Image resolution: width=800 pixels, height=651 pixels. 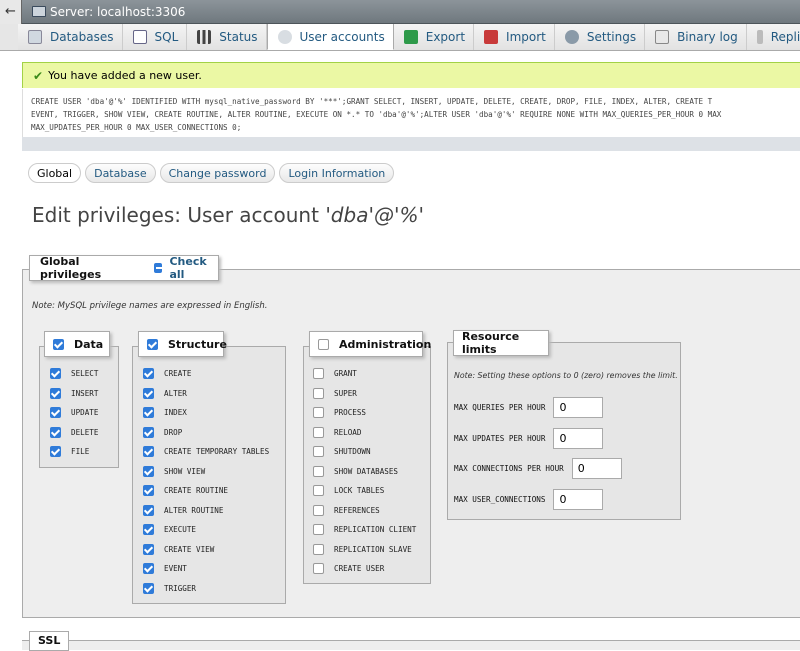 What do you see at coordinates (370, 344) in the screenshot?
I see `administration-legend: Administration` at bounding box center [370, 344].